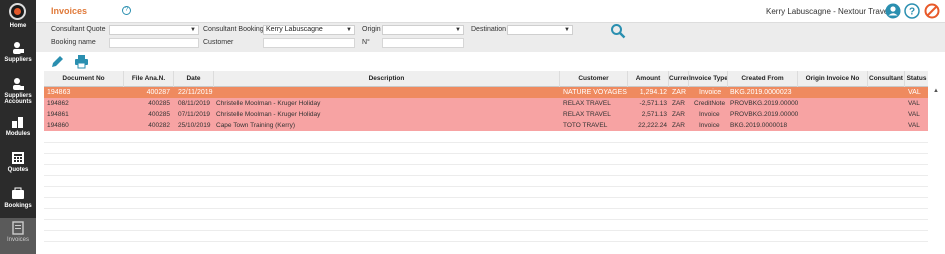 This screenshot has width=945, height=254. What do you see at coordinates (653, 92) in the screenshot?
I see `cell-amount: 1,294.12` at bounding box center [653, 92].